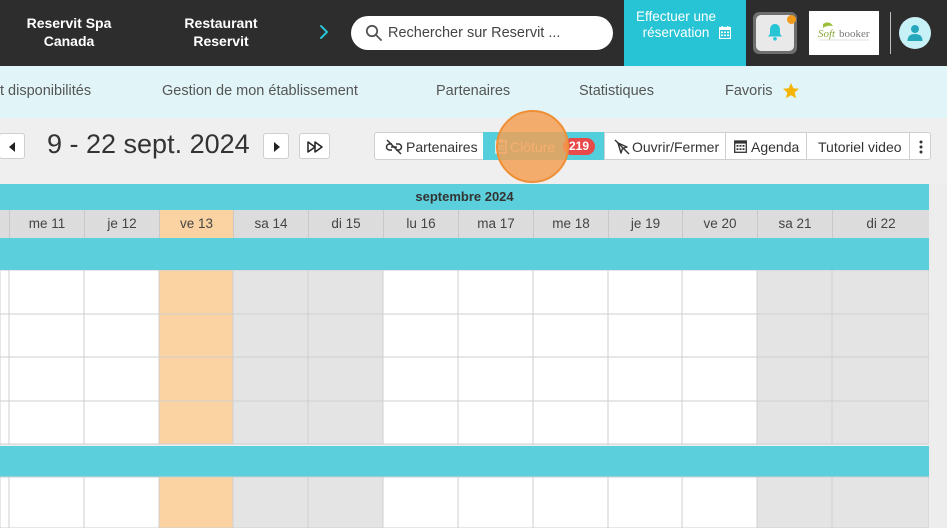  I want to click on closure-button: Clôture 219, so click(544, 146).